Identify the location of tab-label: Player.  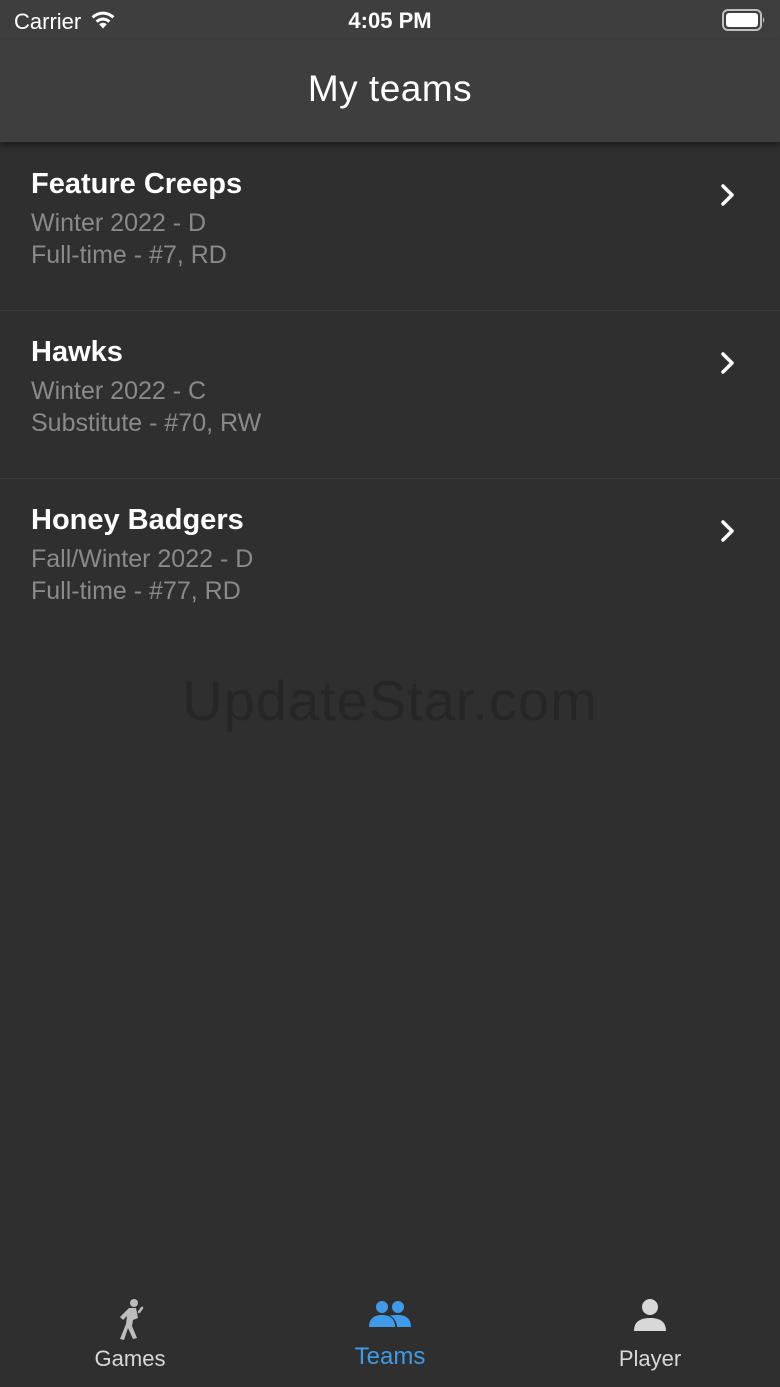
(650, 1358).